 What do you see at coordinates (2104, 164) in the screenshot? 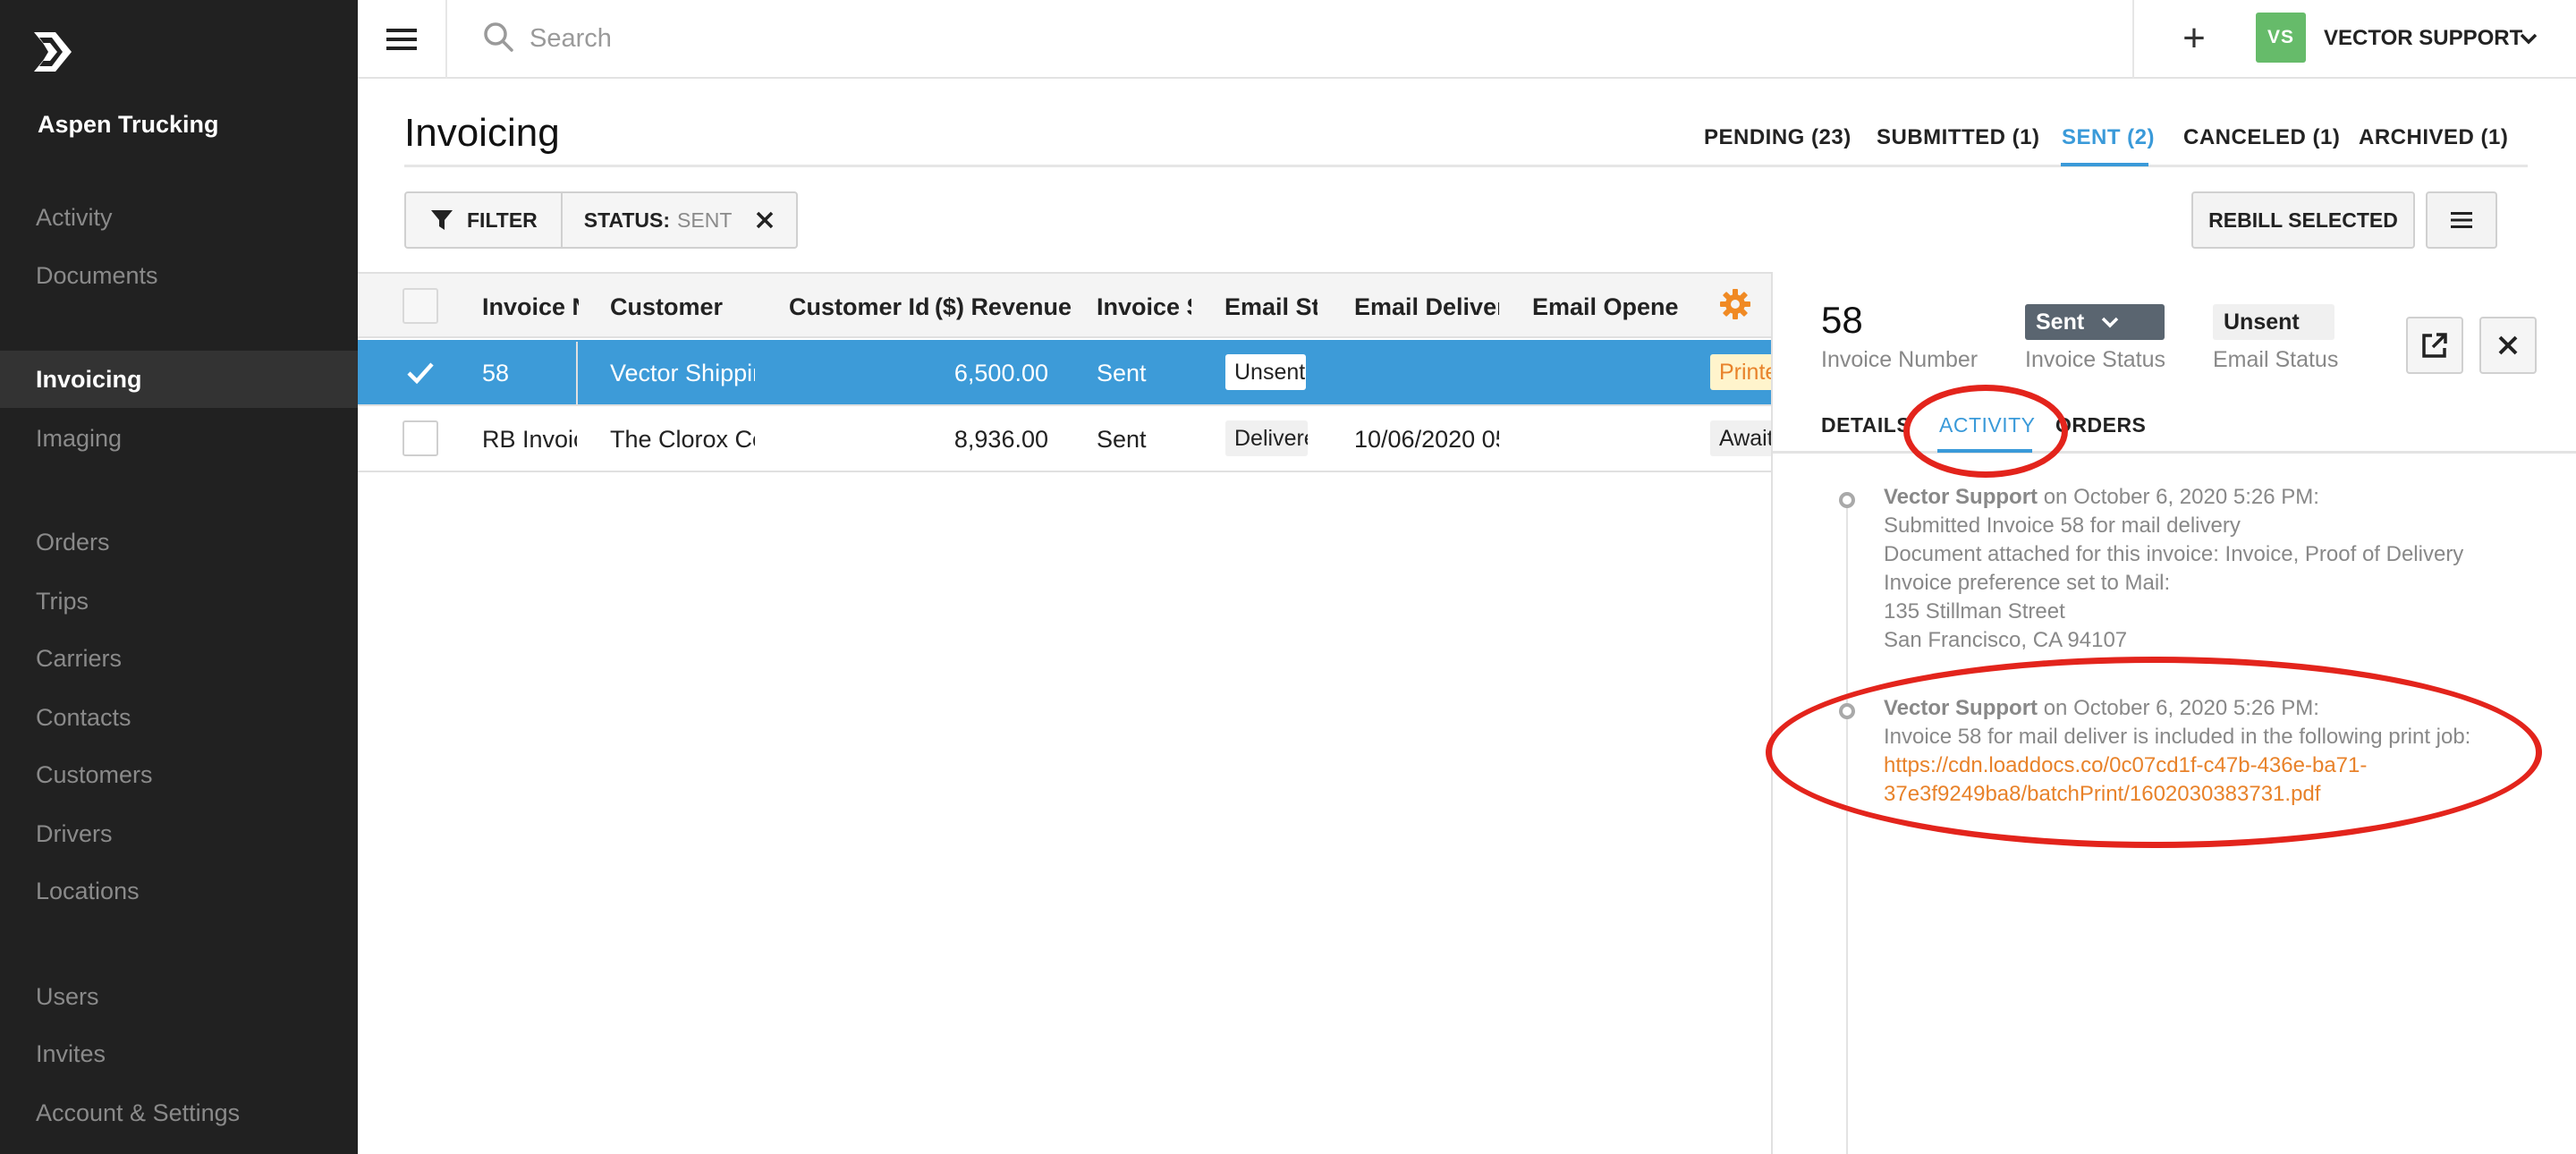
I see `tab-active-underline` at bounding box center [2104, 164].